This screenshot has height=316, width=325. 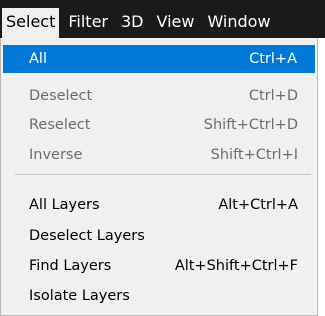 I want to click on menu-bar: Select Filter 3D View Window, so click(x=162, y=19).